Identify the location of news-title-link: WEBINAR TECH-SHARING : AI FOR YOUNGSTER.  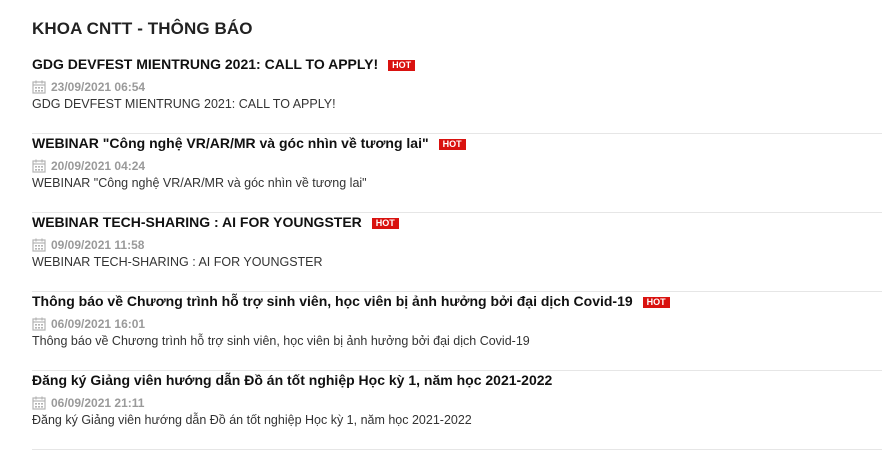
(197, 222).